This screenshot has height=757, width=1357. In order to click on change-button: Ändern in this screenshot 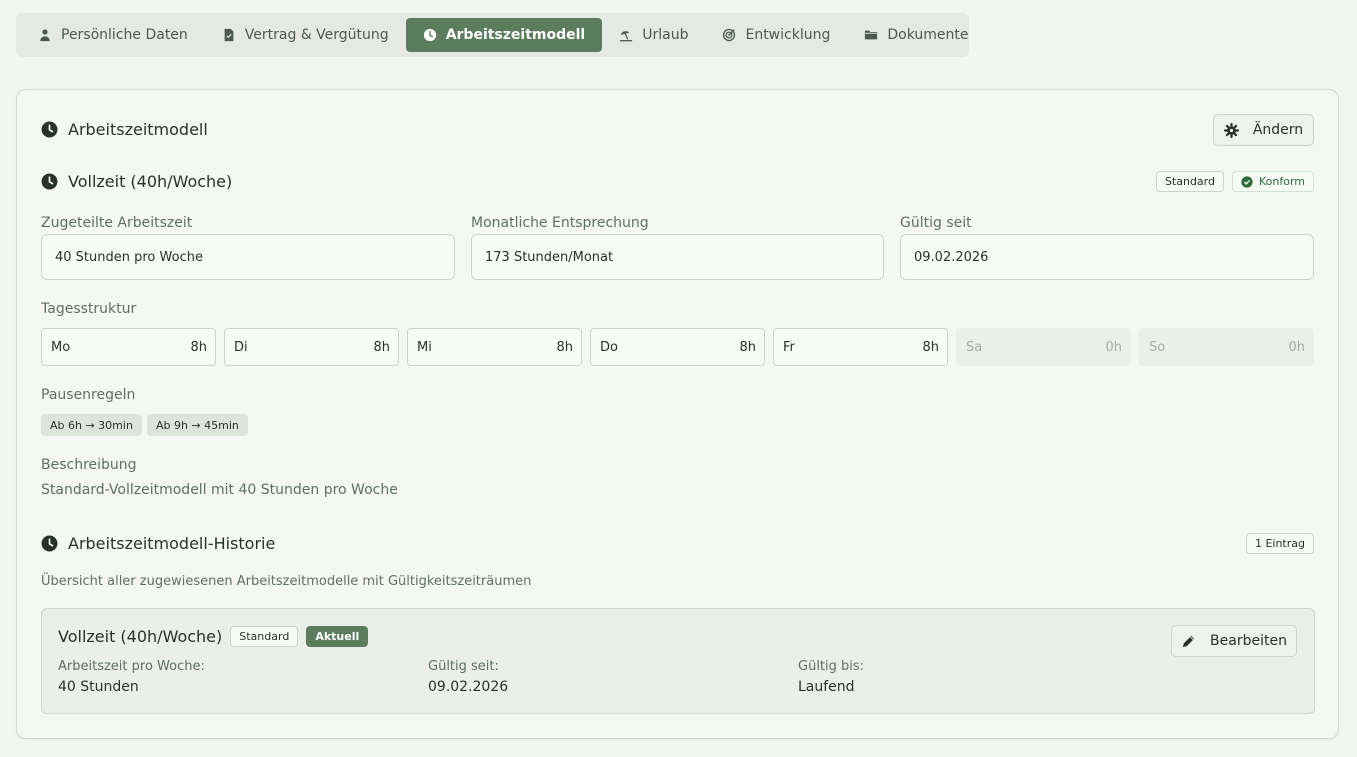, I will do `click(1263, 130)`.